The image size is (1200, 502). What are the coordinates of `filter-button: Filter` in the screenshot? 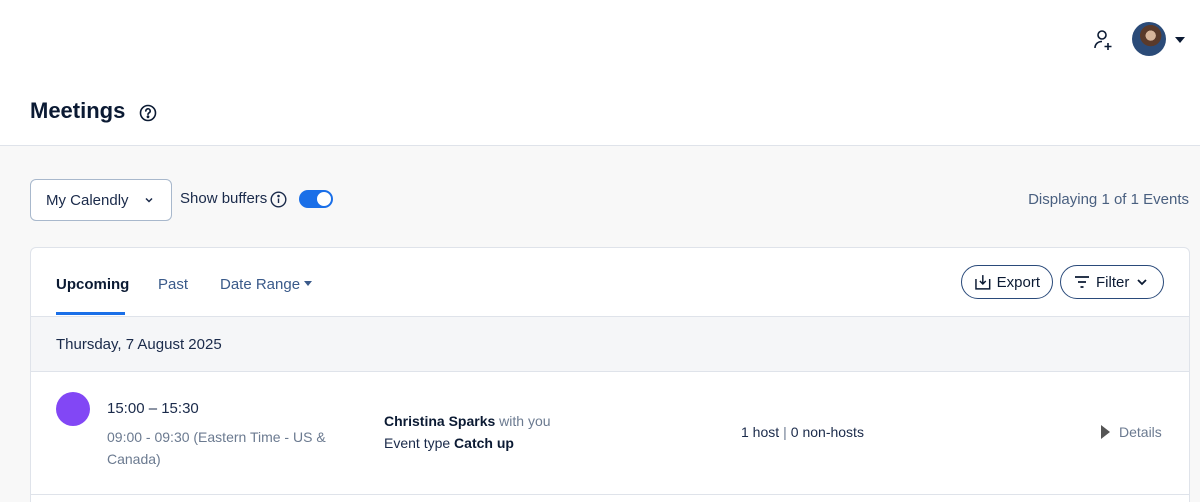 It's located at (1112, 282).